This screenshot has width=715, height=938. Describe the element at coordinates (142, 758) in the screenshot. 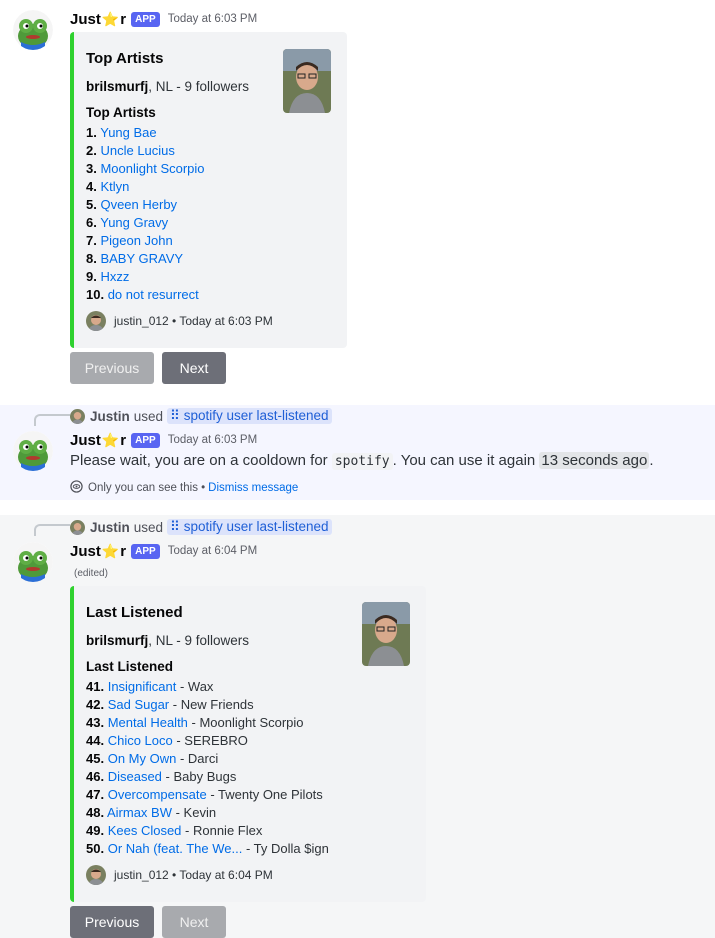

I see `track-link: On My Own` at that location.